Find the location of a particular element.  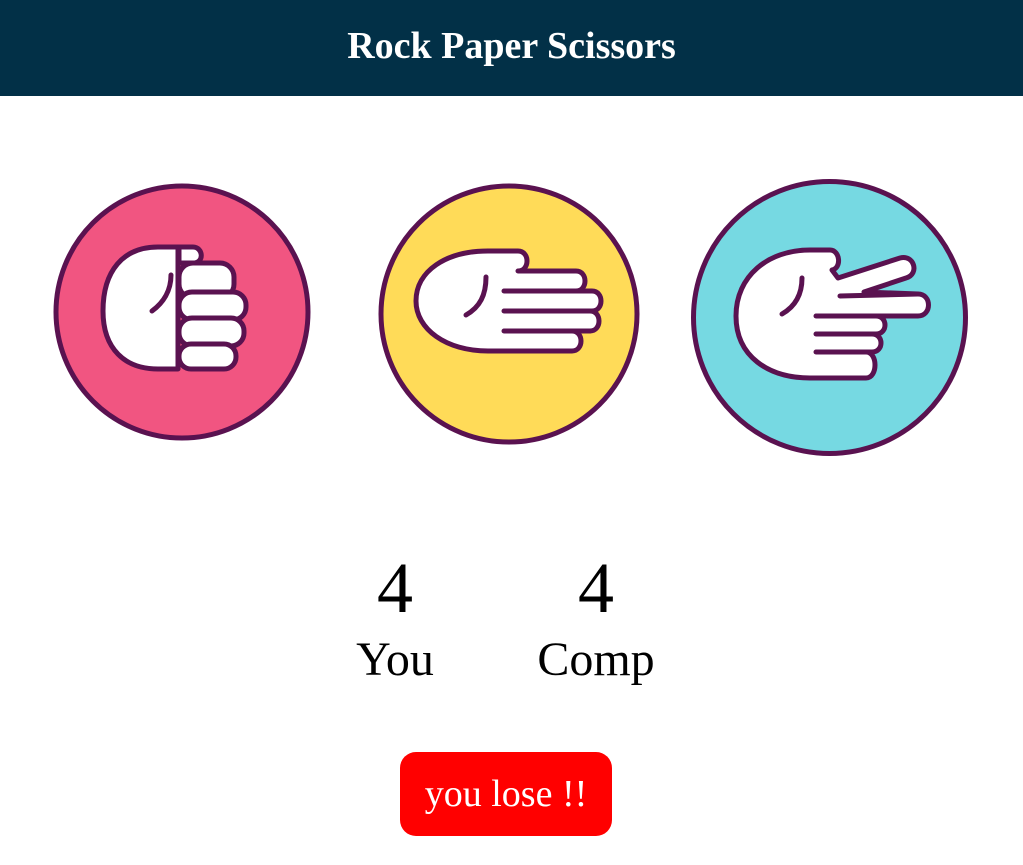

comp-score: 4 Comp is located at coordinates (596, 620).